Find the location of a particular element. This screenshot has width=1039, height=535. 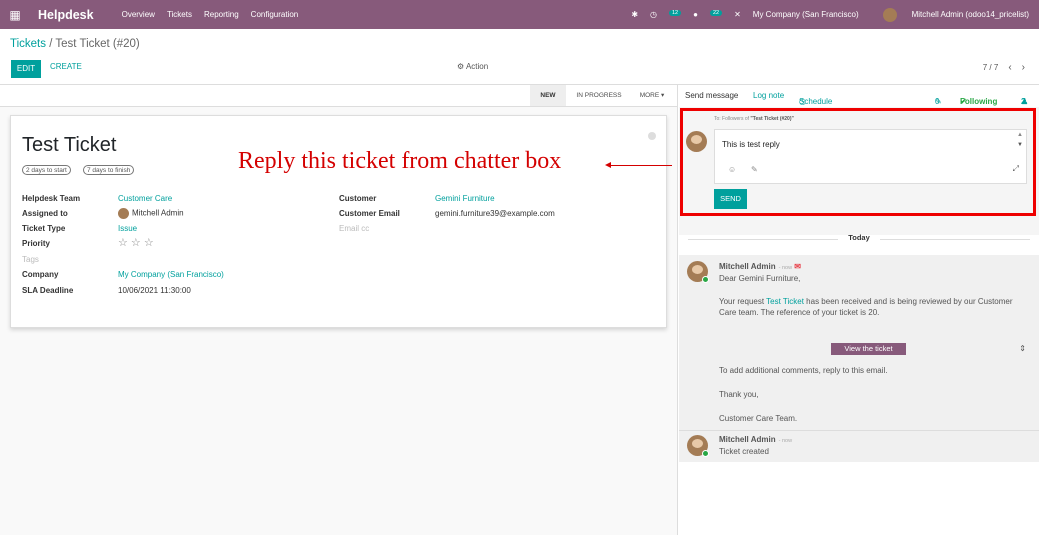

app-name: Helpdesk is located at coordinates (66, 15).